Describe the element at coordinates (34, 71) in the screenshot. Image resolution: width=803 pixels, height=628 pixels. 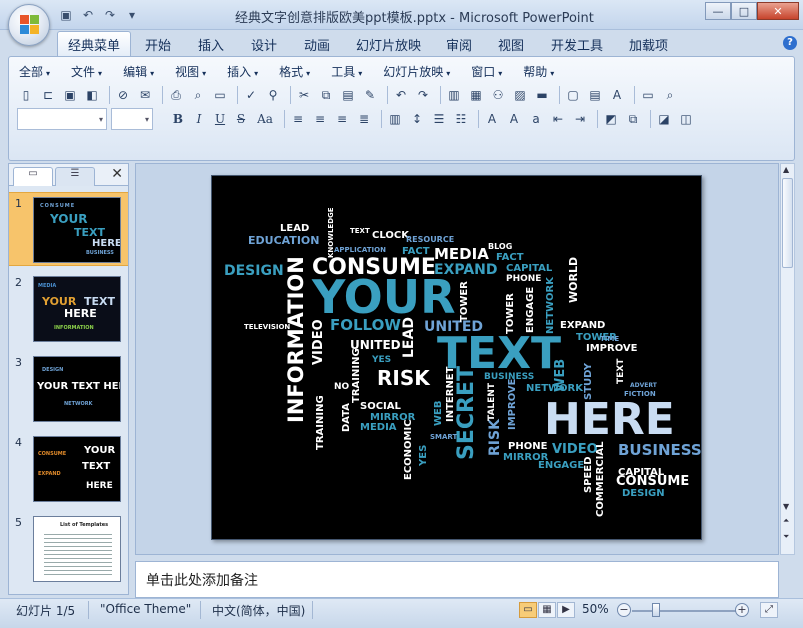
I see `menu-all: 全部 ▾` at that location.